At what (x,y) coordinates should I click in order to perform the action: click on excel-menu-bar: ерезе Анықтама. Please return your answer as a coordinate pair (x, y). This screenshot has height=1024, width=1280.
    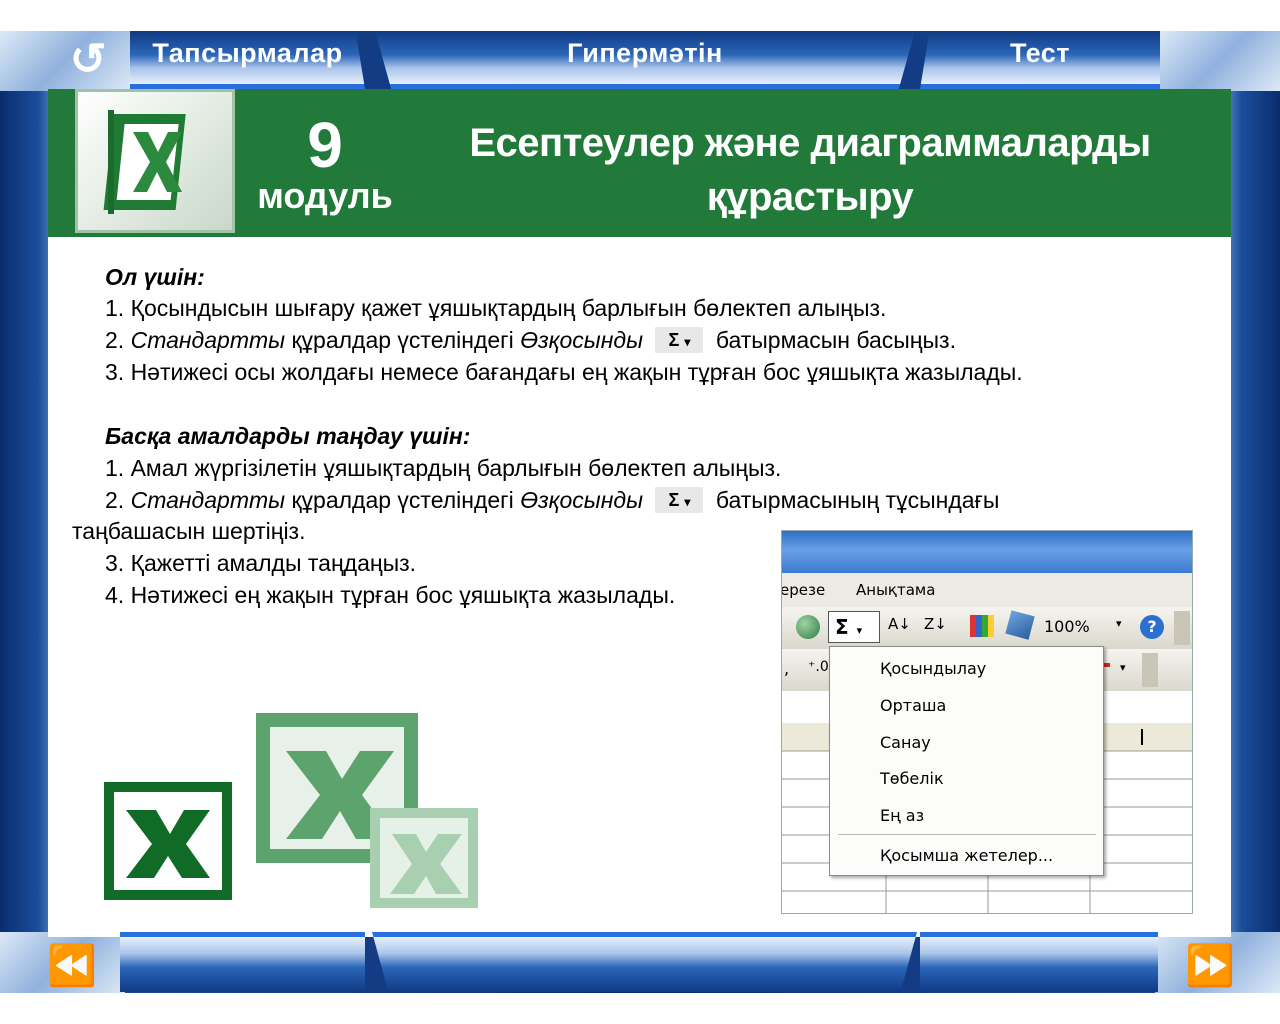
    Looking at the image, I should click on (987, 590).